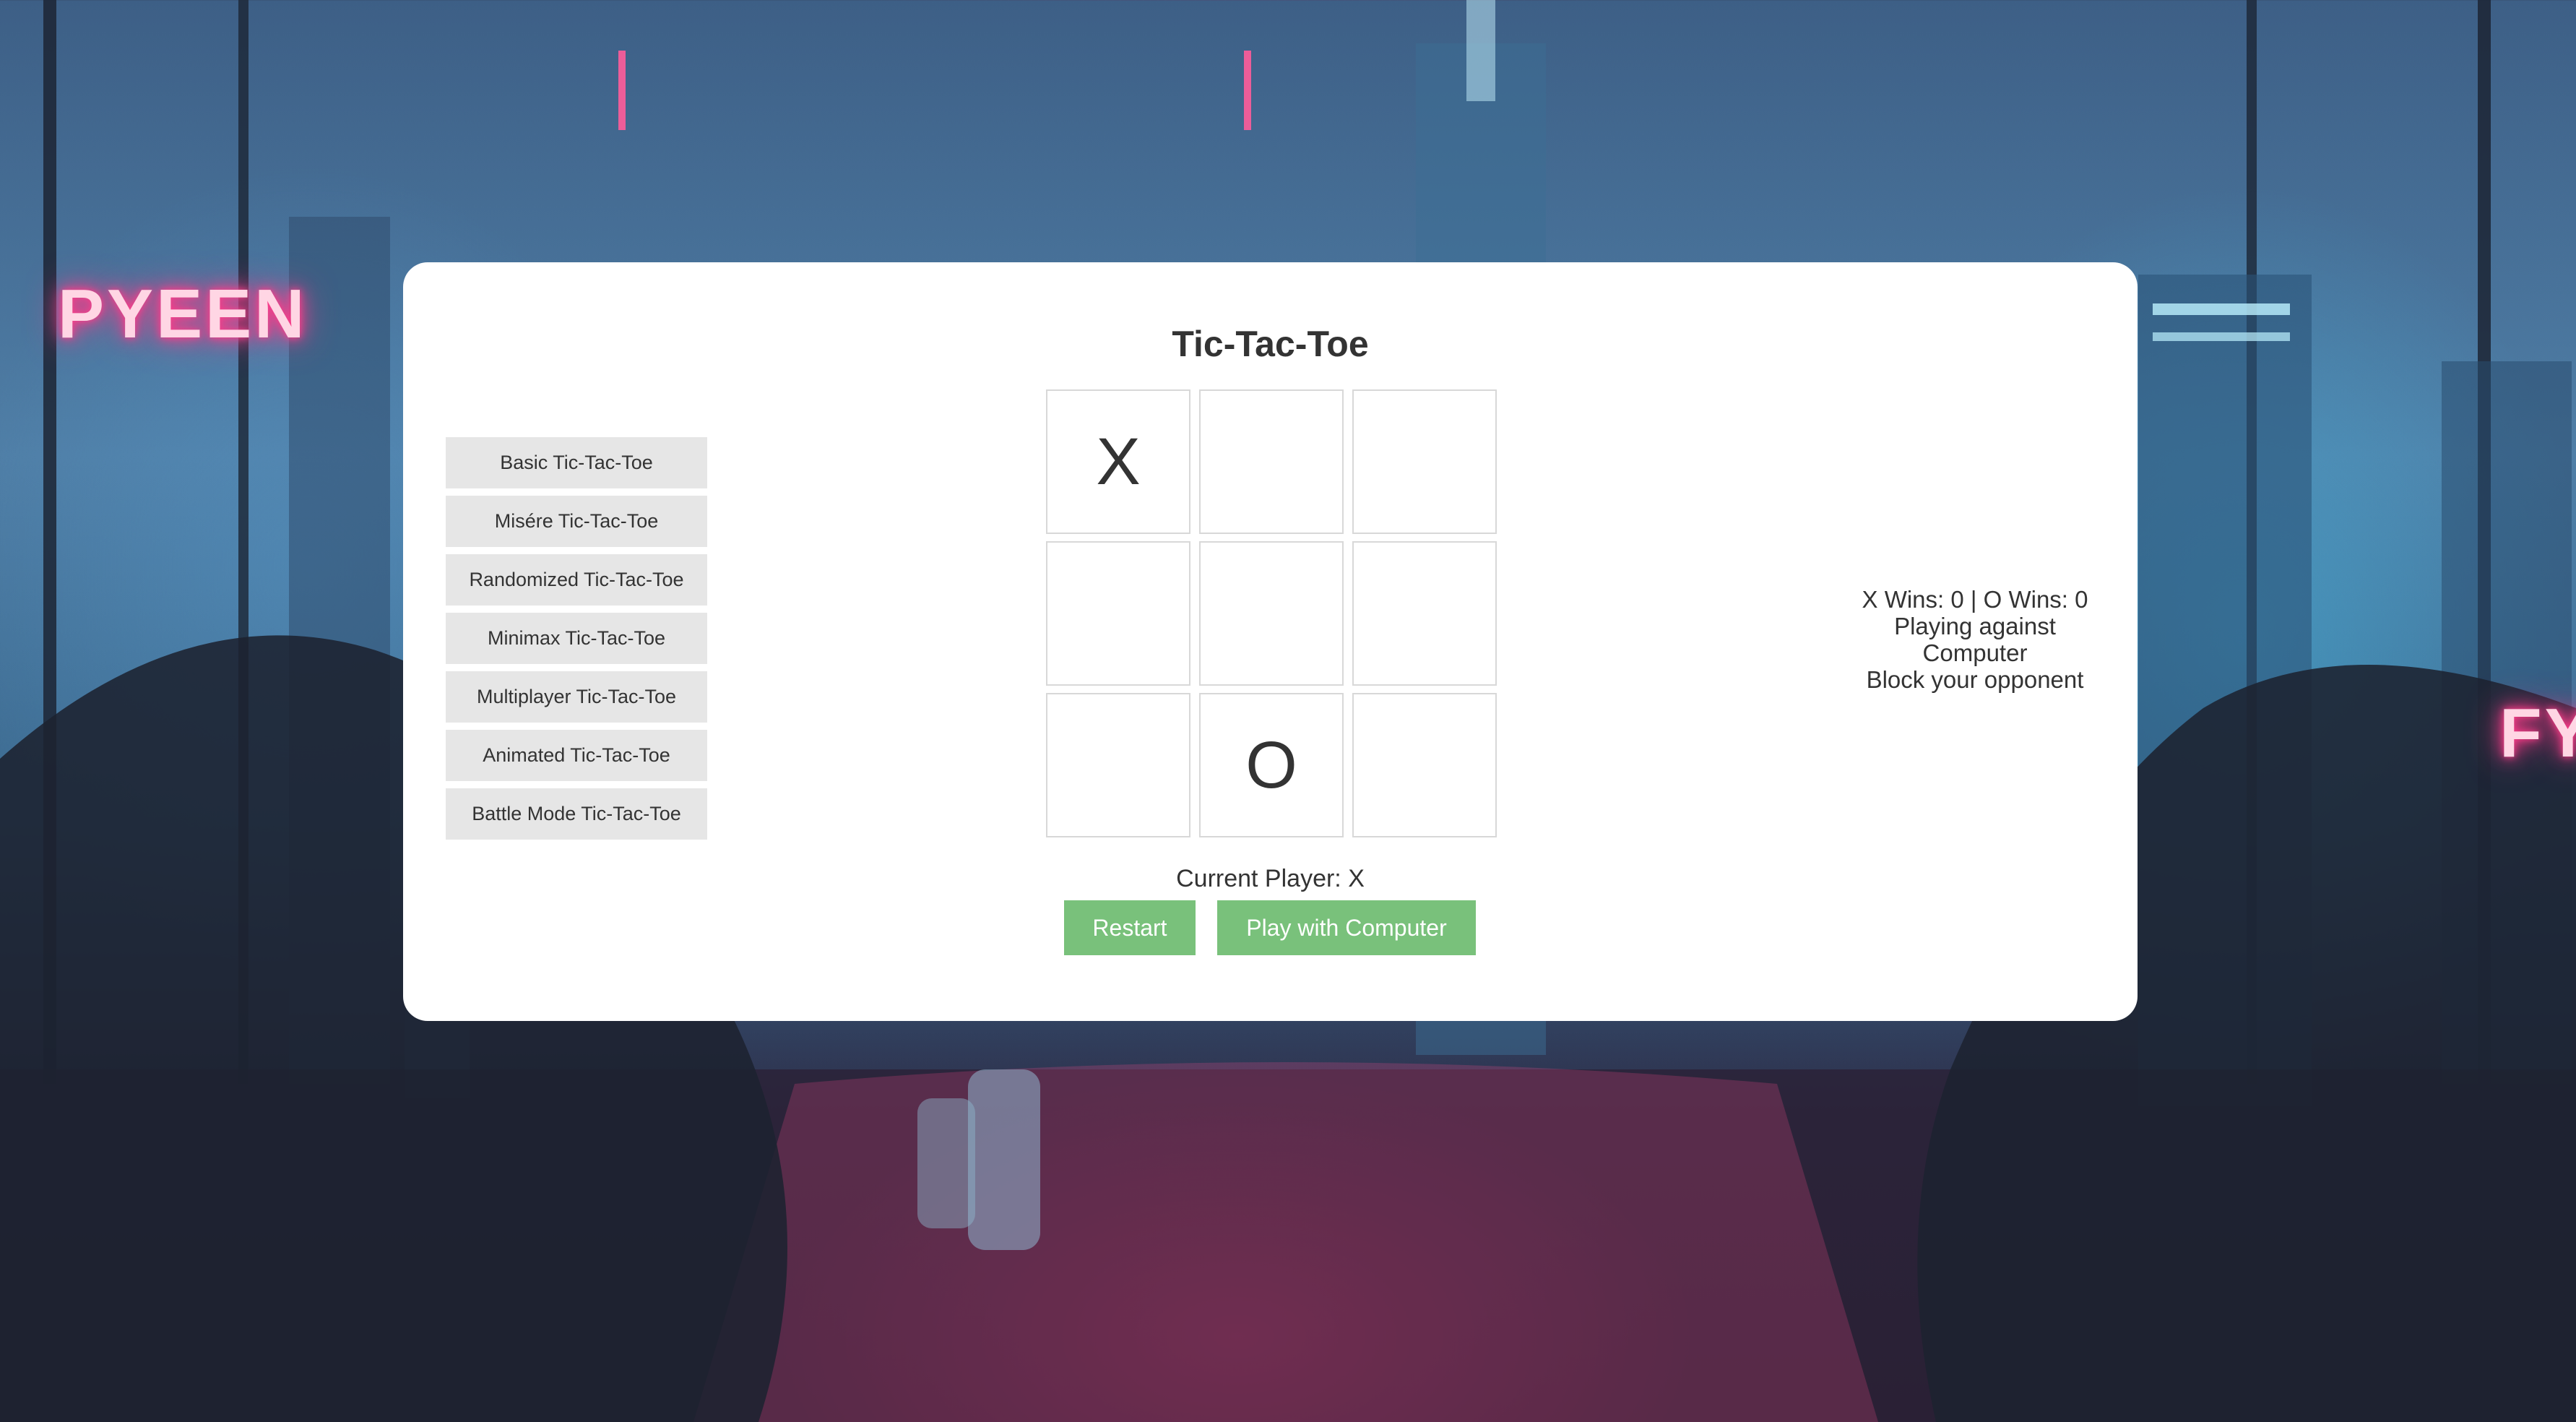  What do you see at coordinates (1270, 344) in the screenshot?
I see `page-title: Tic-Tac-Toe` at bounding box center [1270, 344].